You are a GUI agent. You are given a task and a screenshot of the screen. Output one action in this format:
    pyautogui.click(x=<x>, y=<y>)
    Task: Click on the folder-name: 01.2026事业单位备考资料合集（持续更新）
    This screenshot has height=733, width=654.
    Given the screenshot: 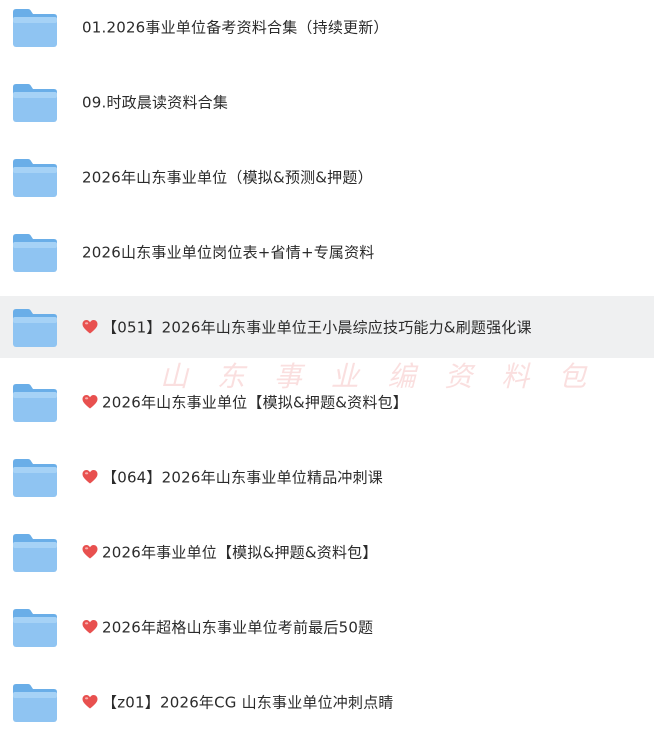 What is the action you would take?
    pyautogui.click(x=235, y=27)
    